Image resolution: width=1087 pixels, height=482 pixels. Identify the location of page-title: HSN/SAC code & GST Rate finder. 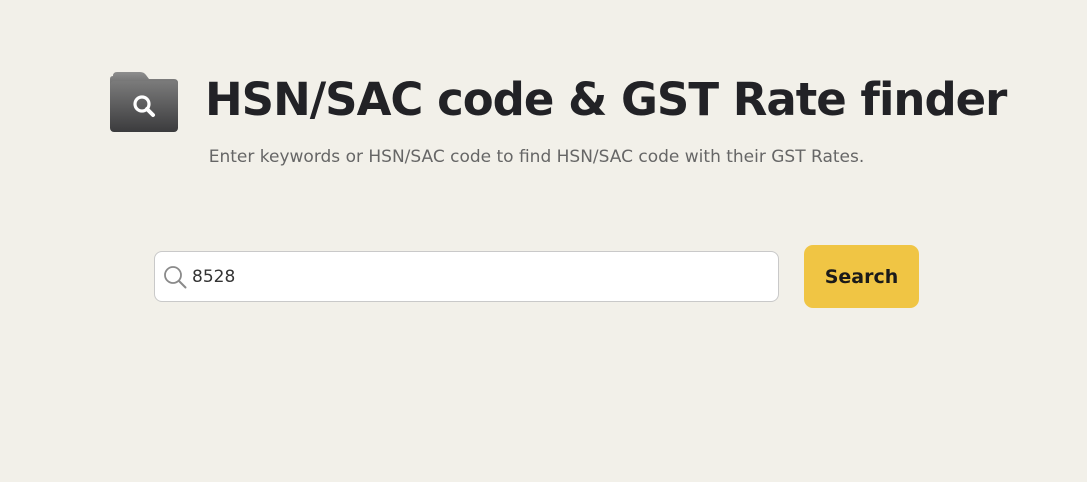
(606, 99).